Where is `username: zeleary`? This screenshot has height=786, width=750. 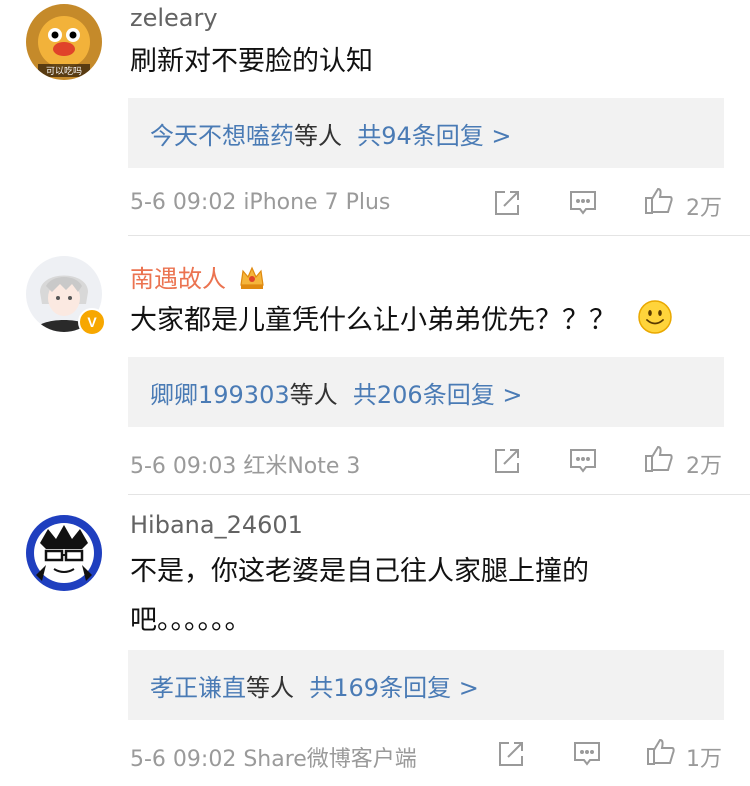
username: zeleary is located at coordinates (174, 18).